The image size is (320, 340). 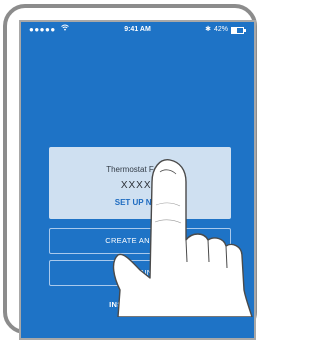 I want to click on status-bar: ●●●●● 9:41 AM ✱ 42%, so click(x=137, y=30).